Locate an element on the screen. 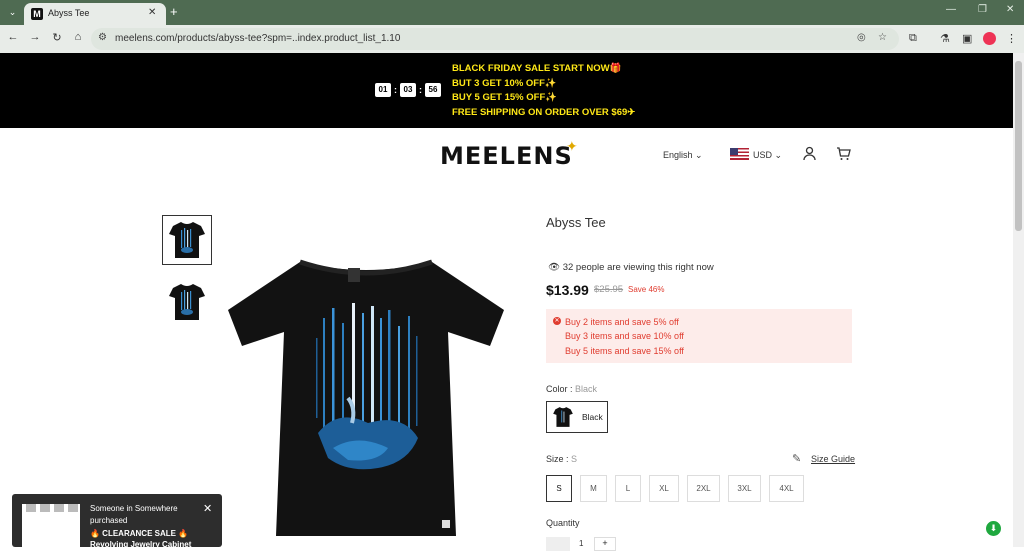 Image resolution: width=1024 pixels, height=551 pixels. product-title: Abyss Tee is located at coordinates (576, 222).